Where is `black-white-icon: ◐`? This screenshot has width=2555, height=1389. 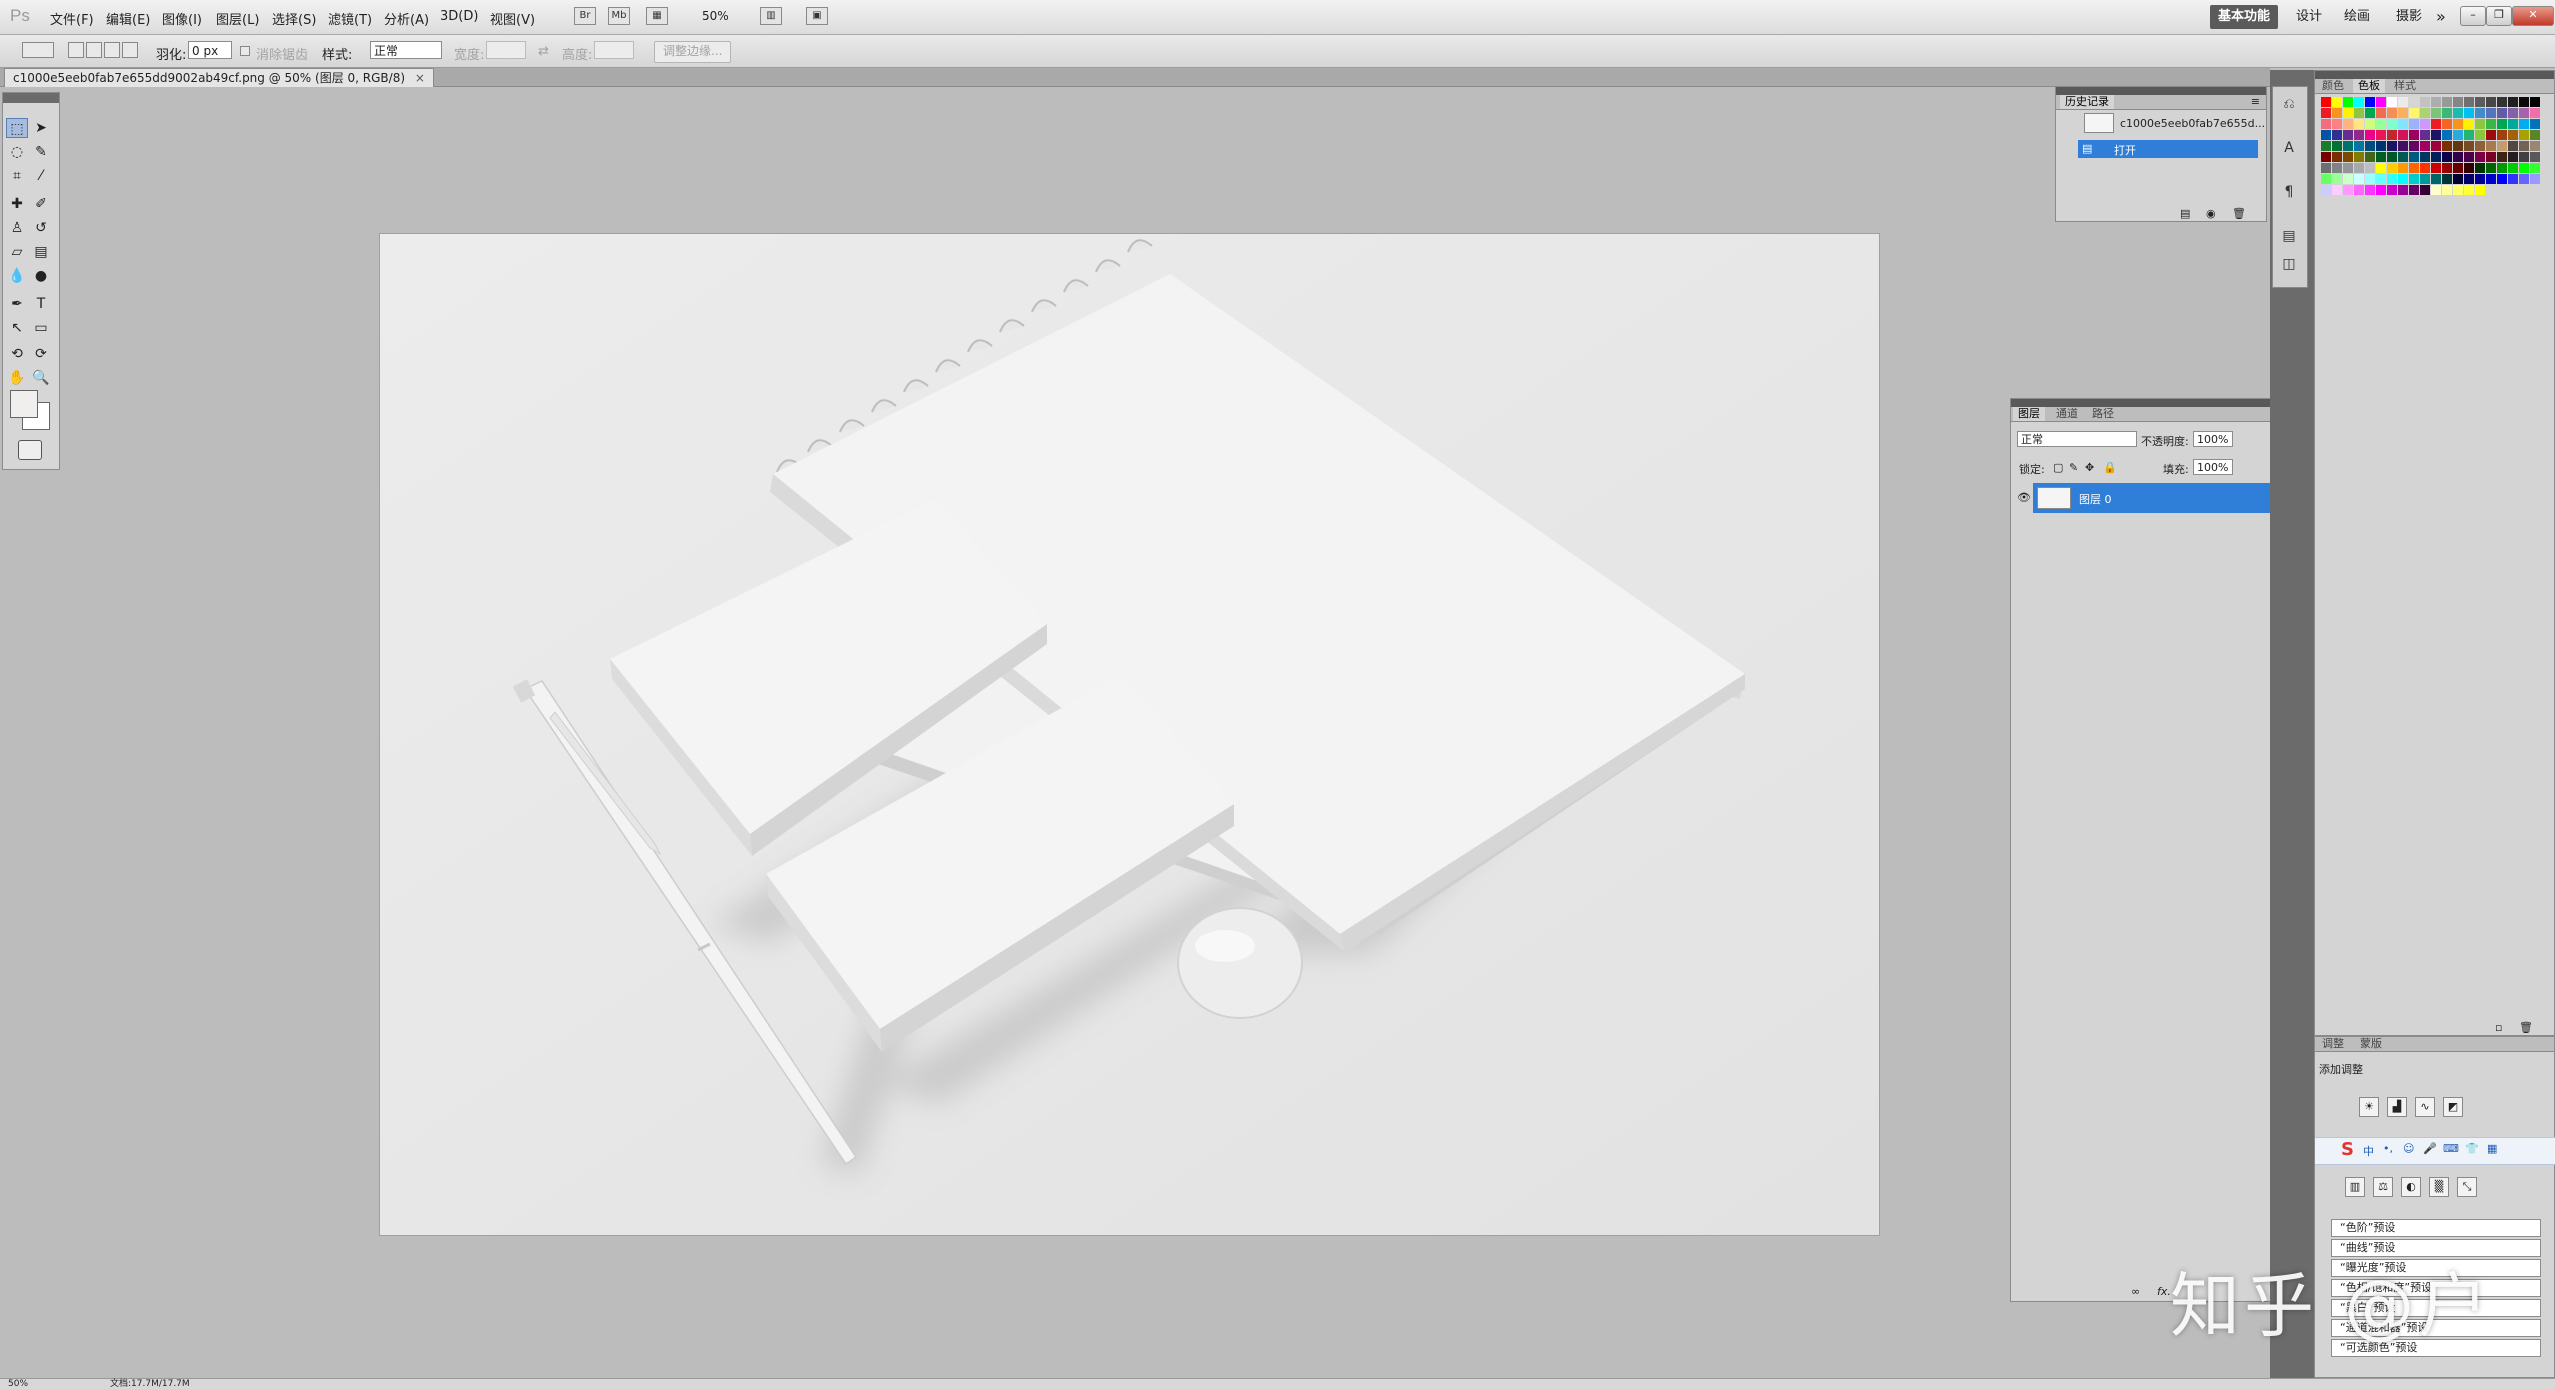
black-white-icon: ◐ is located at coordinates (2411, 1187).